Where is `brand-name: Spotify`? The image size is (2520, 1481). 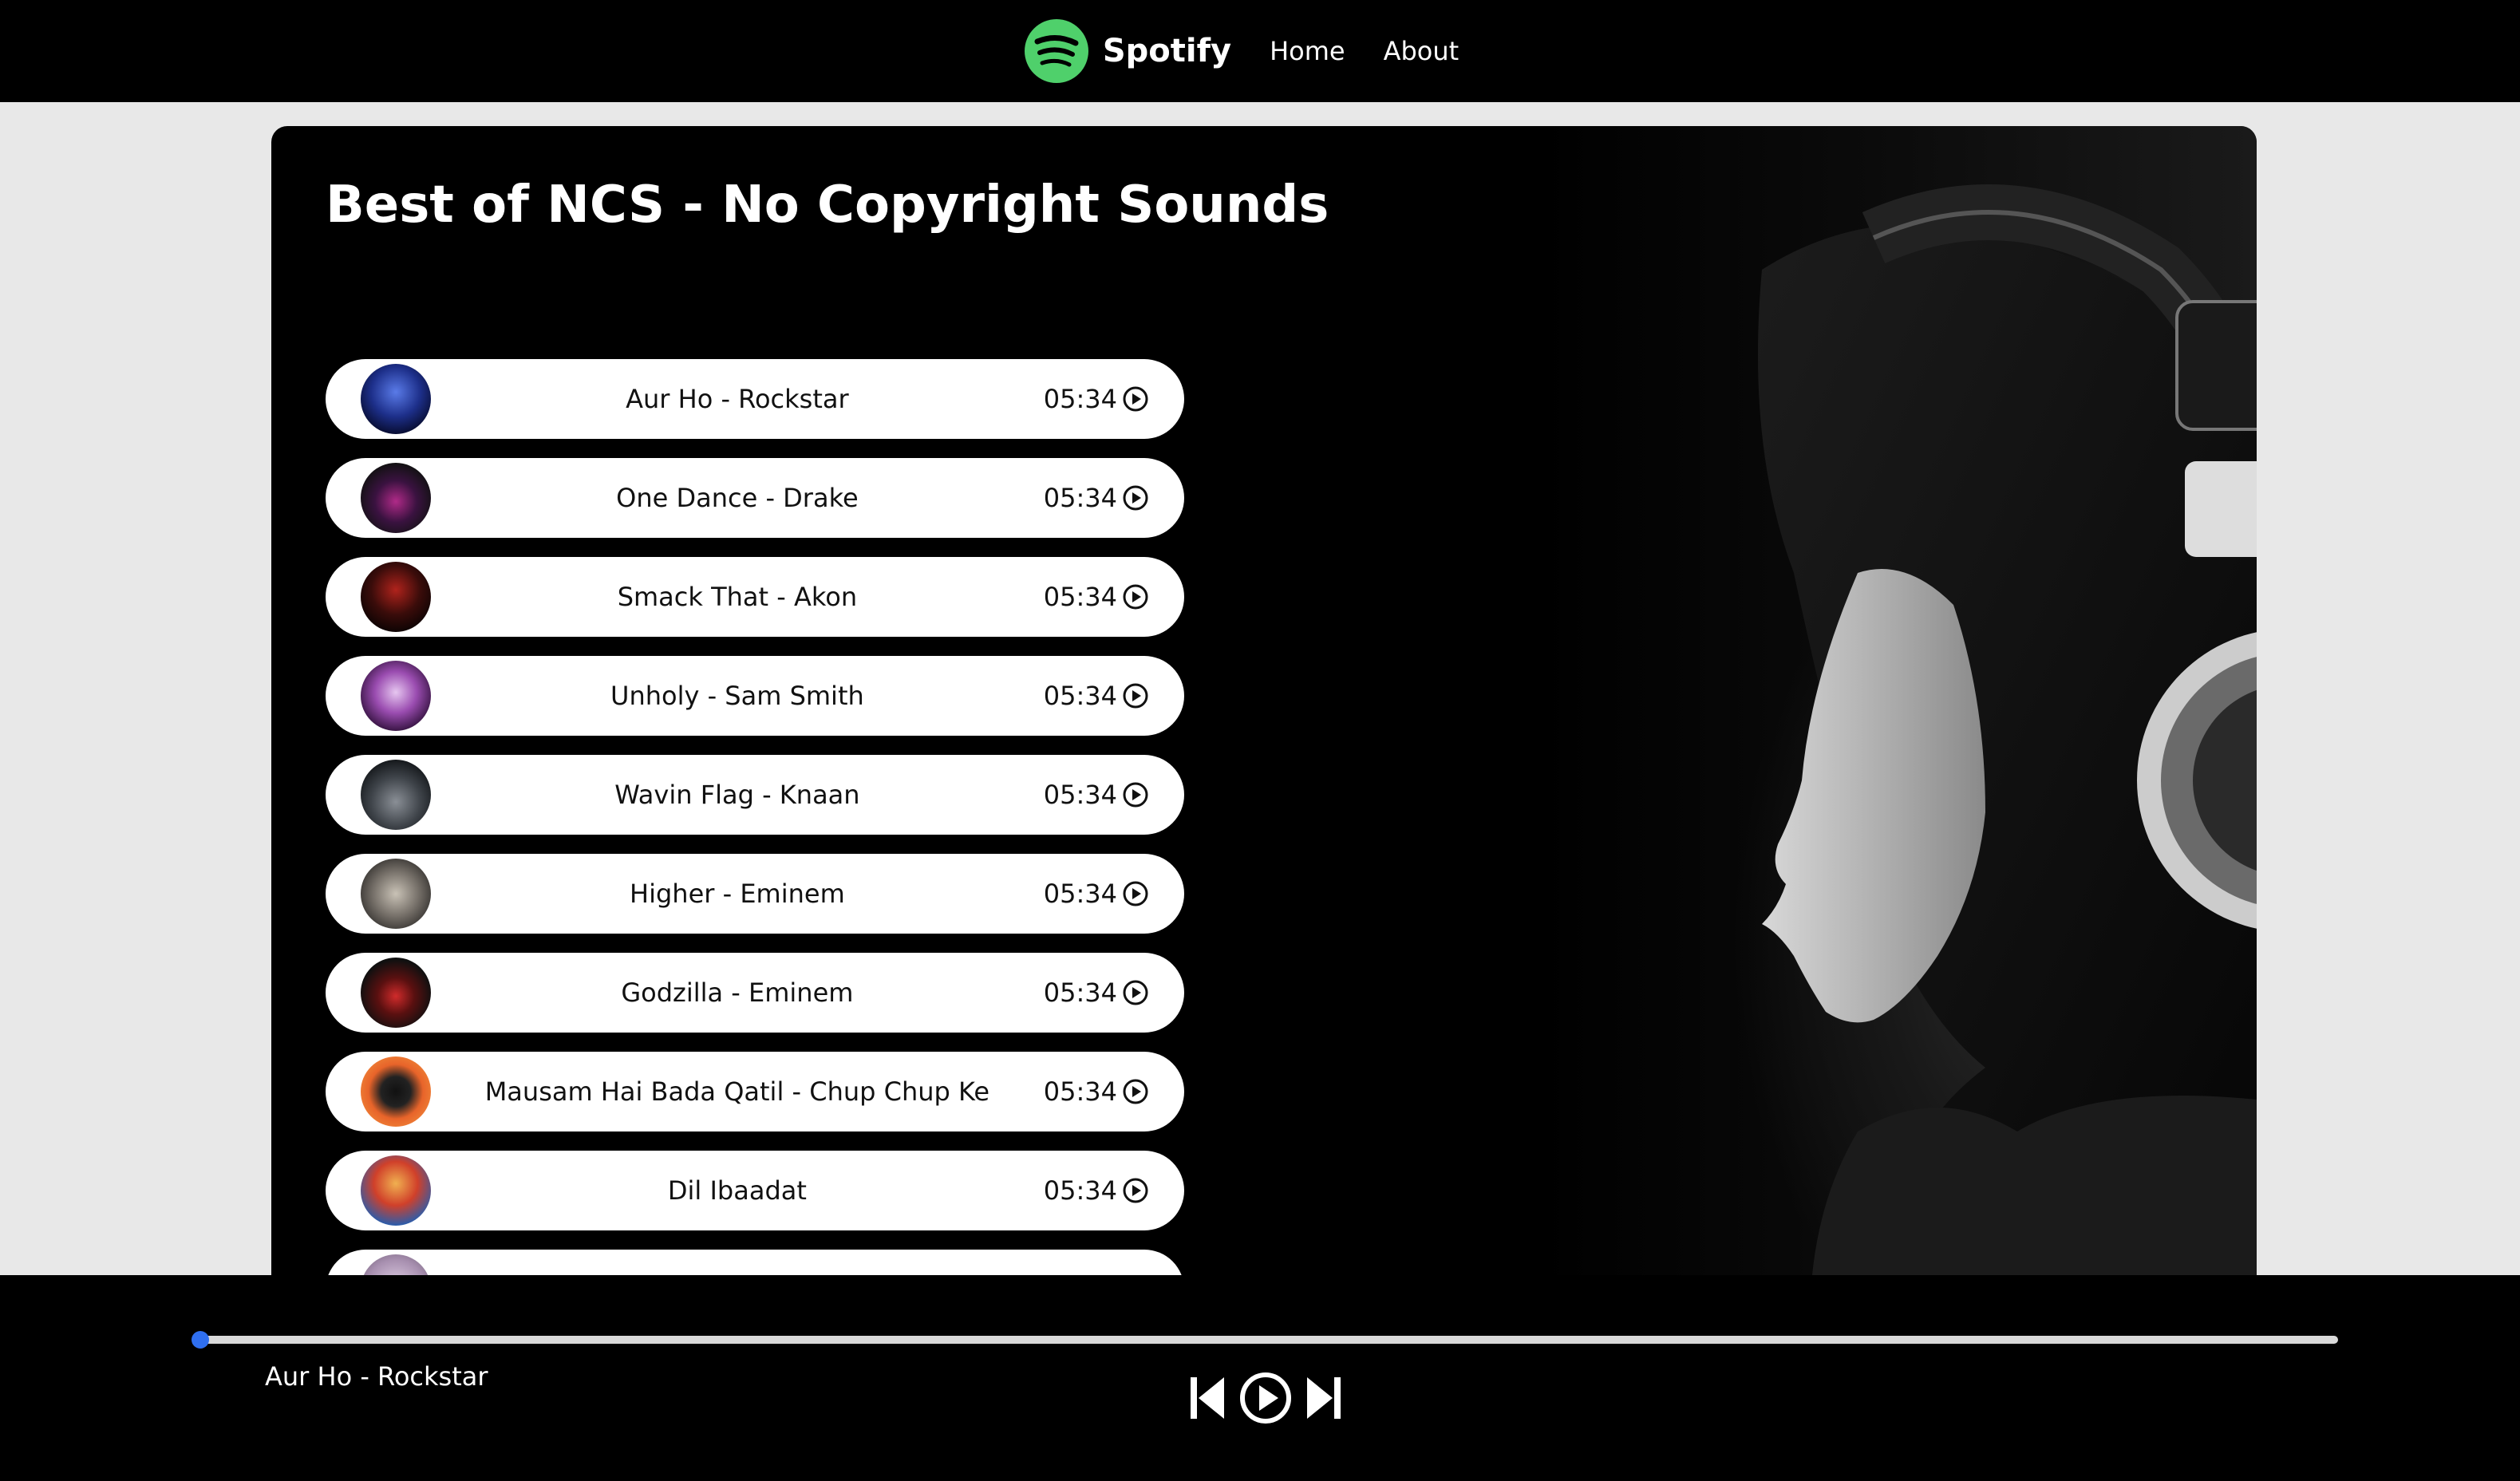
brand-name: Spotify is located at coordinates (1167, 51).